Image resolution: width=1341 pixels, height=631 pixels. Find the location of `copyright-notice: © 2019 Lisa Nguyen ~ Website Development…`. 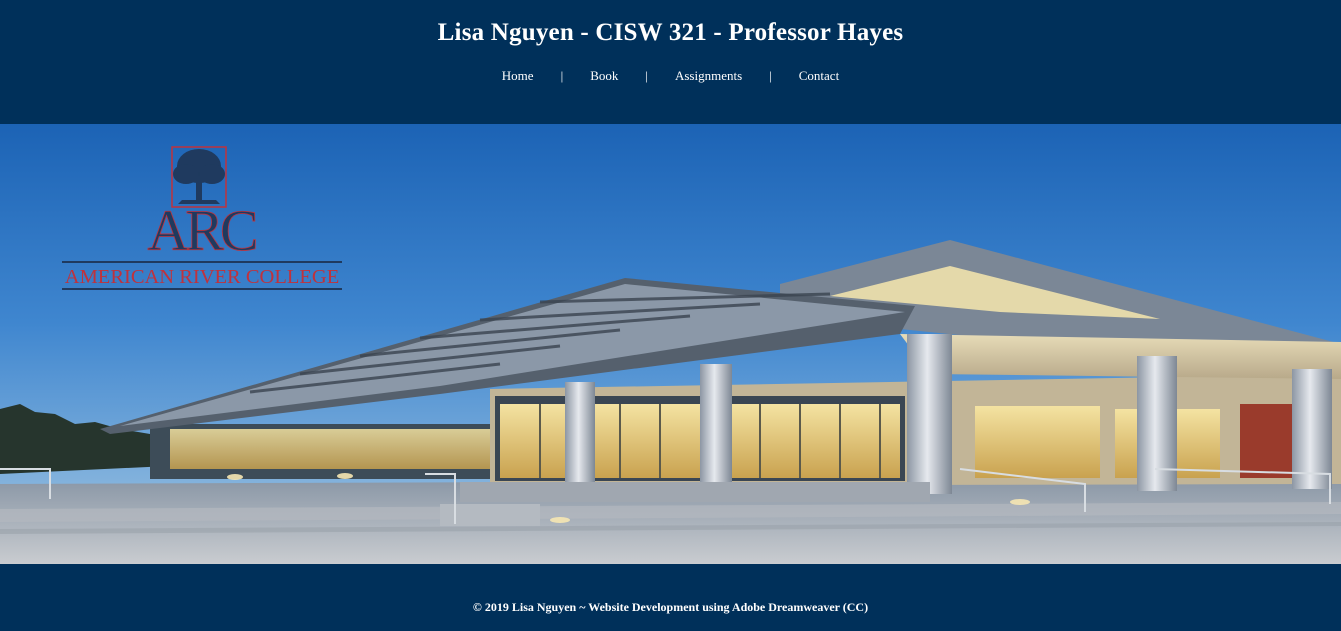

copyright-notice: © 2019 Lisa Nguyen ~ Website Development… is located at coordinates (670, 607).